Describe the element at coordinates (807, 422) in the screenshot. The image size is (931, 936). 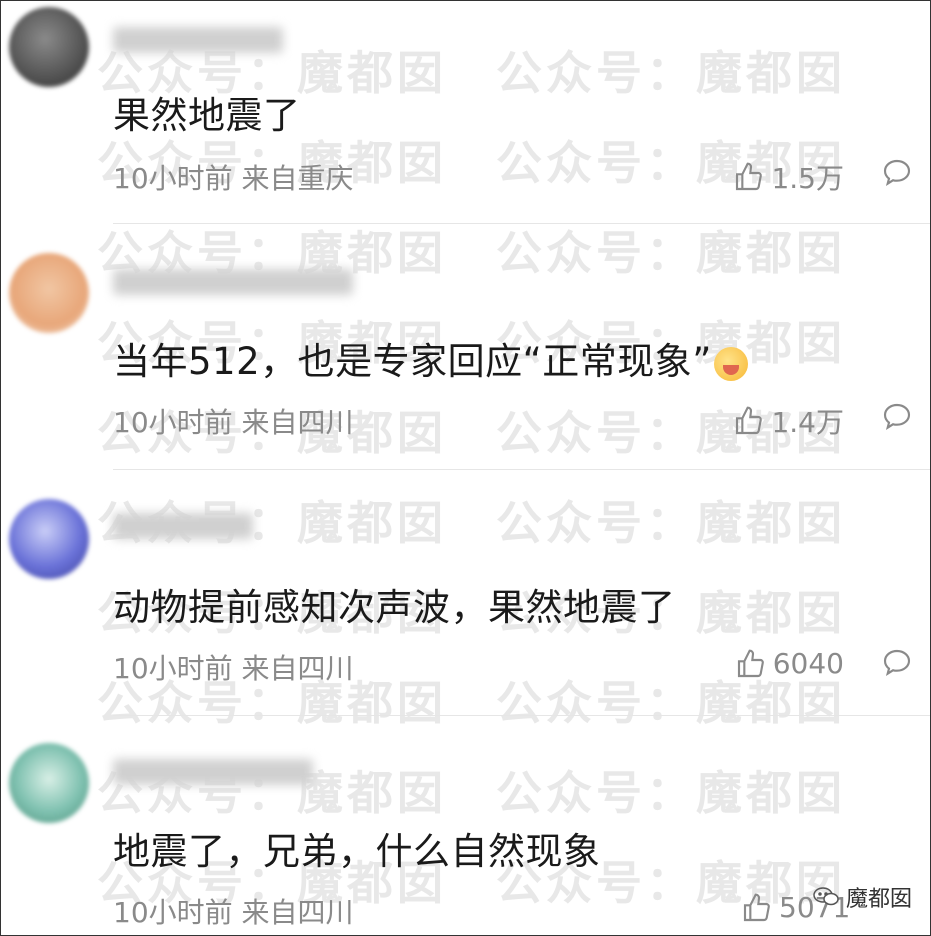
I see `like-count: 1.4万` at that location.